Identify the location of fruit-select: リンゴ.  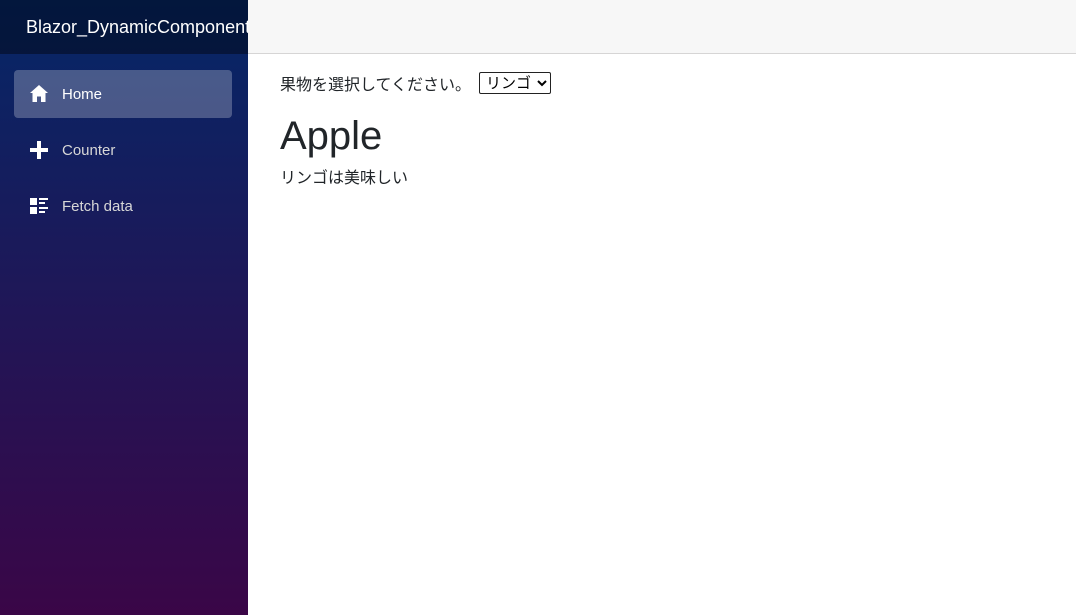
(515, 83).